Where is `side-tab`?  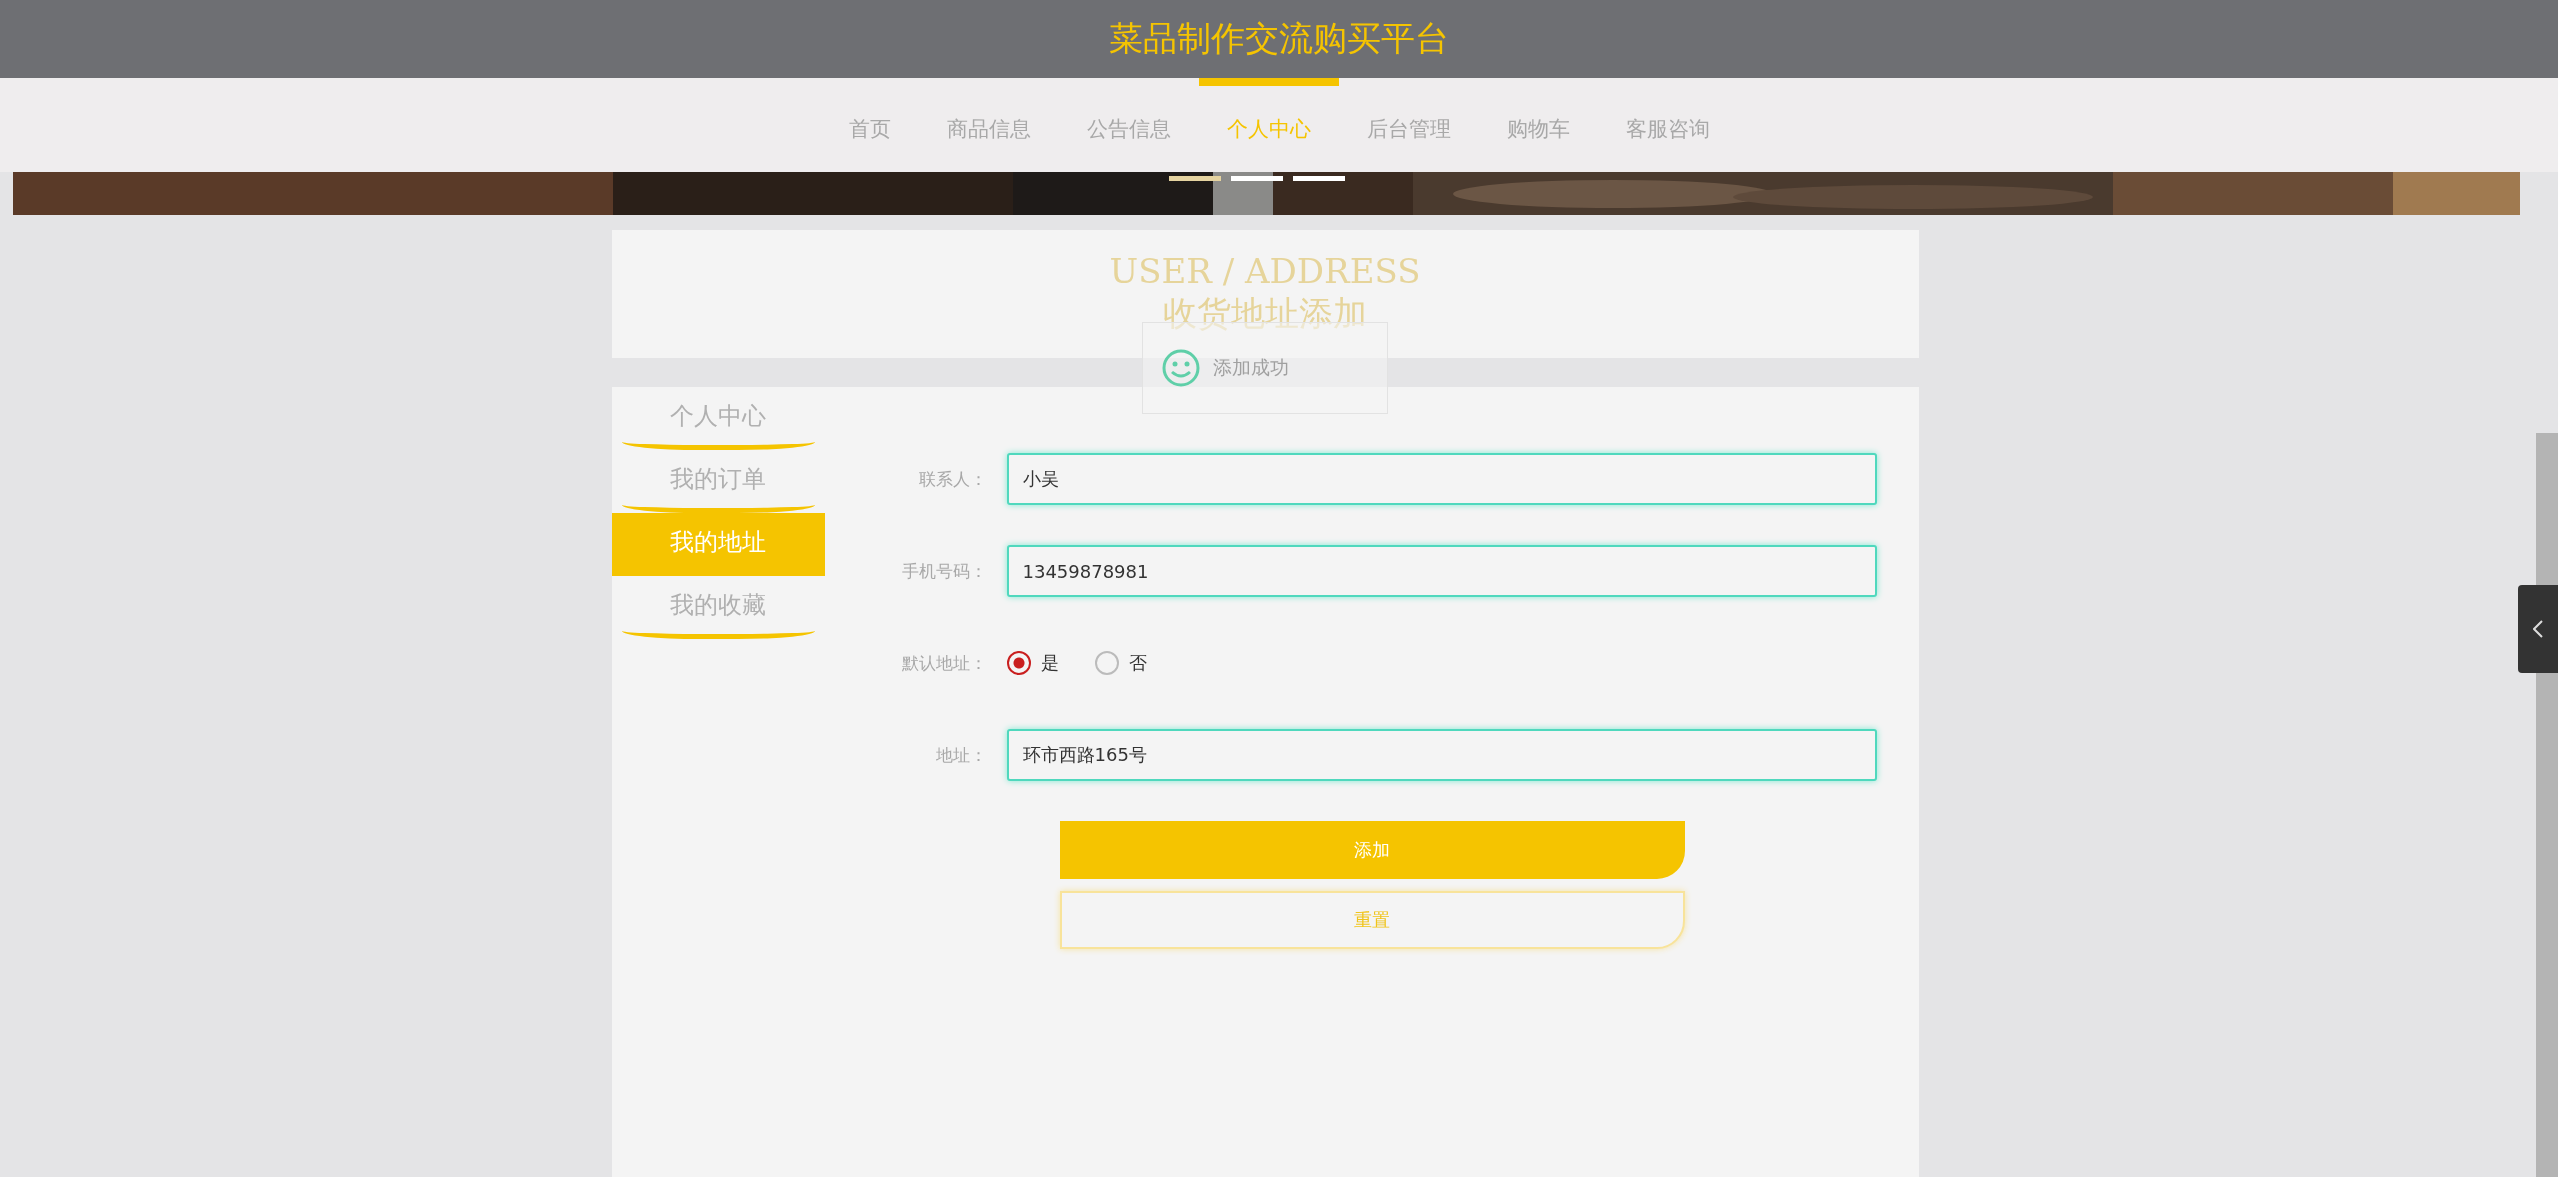 side-tab is located at coordinates (2538, 629).